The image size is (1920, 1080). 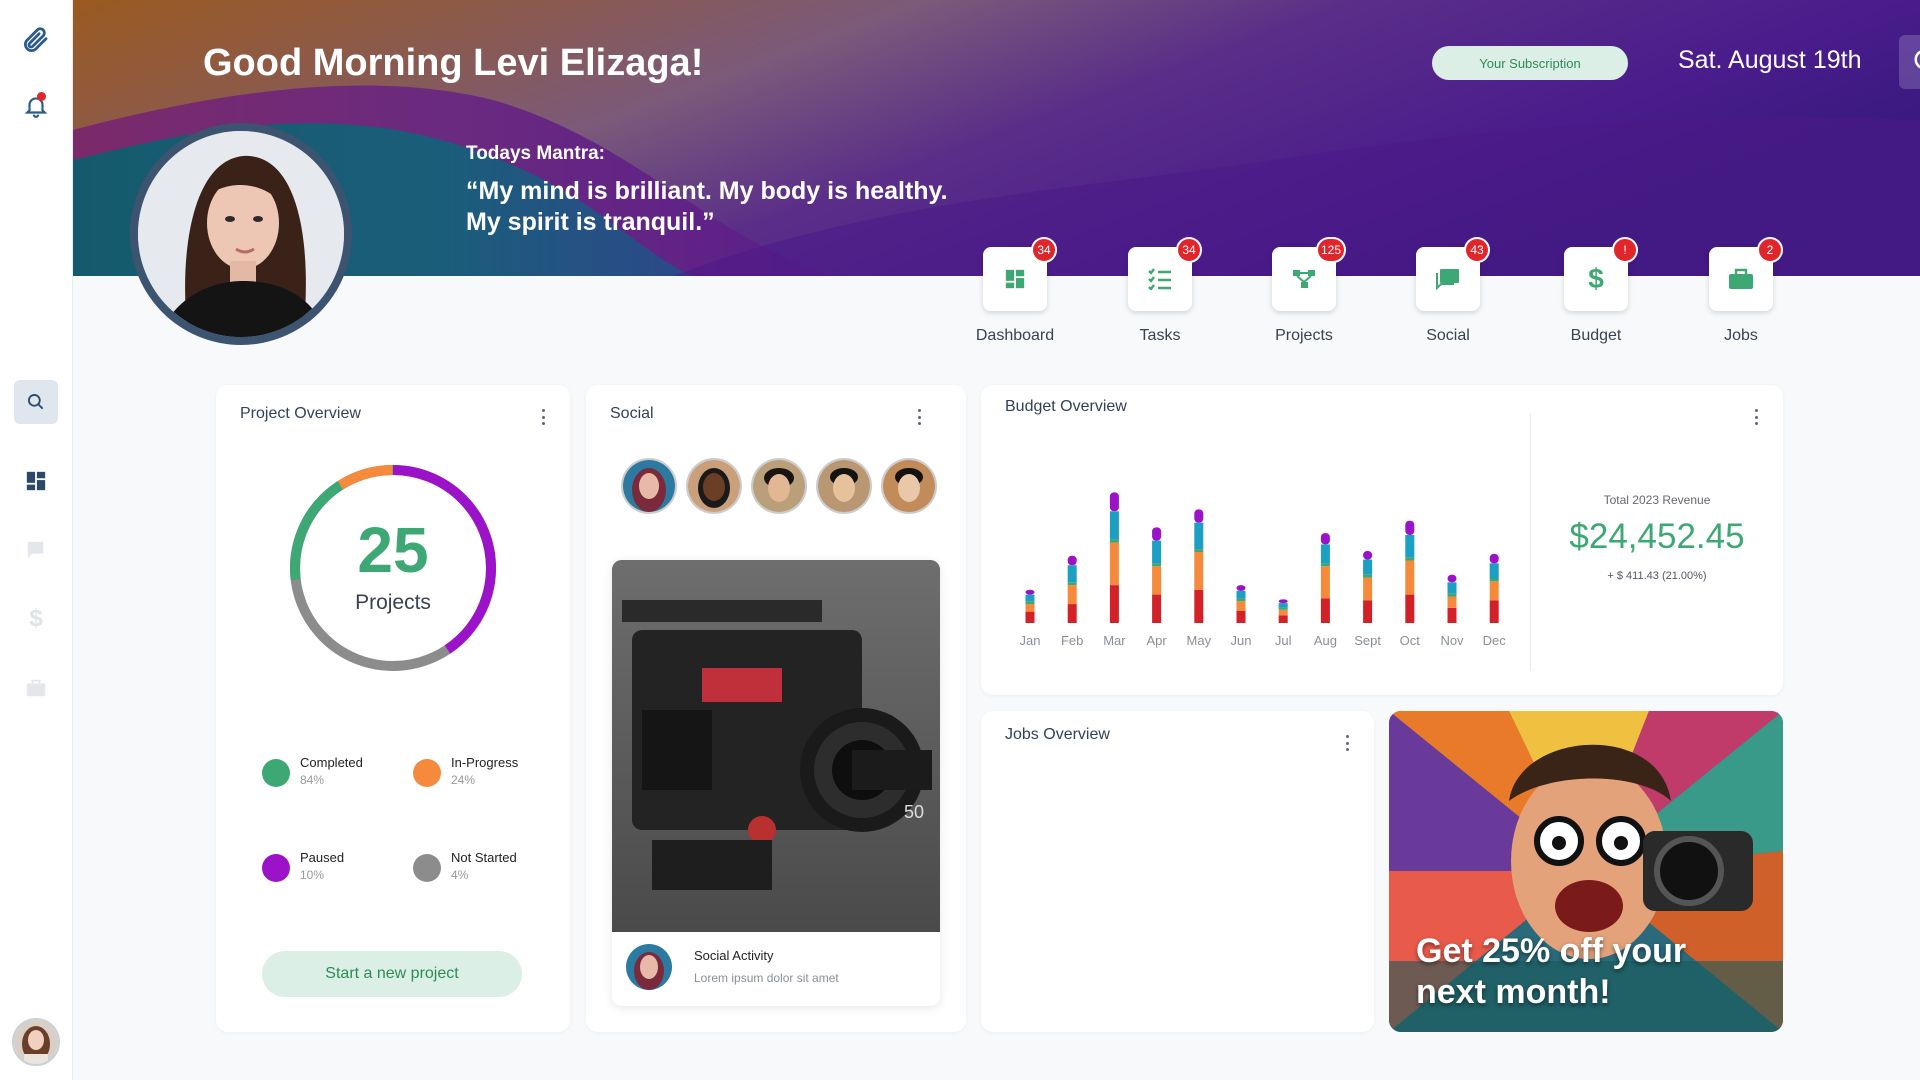 I want to click on jobs-overview-card: Jobs Overview, so click(x=1177, y=871).